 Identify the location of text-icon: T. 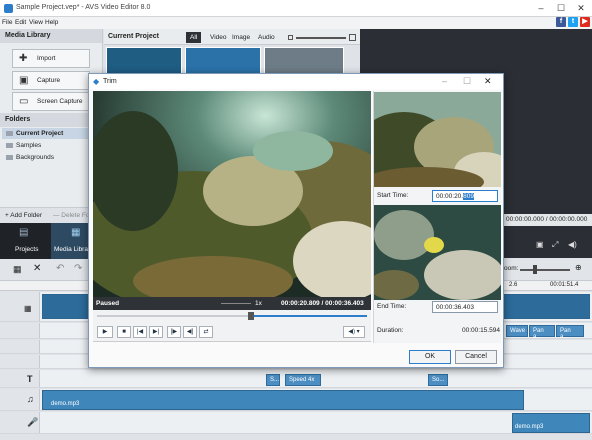
(30, 379).